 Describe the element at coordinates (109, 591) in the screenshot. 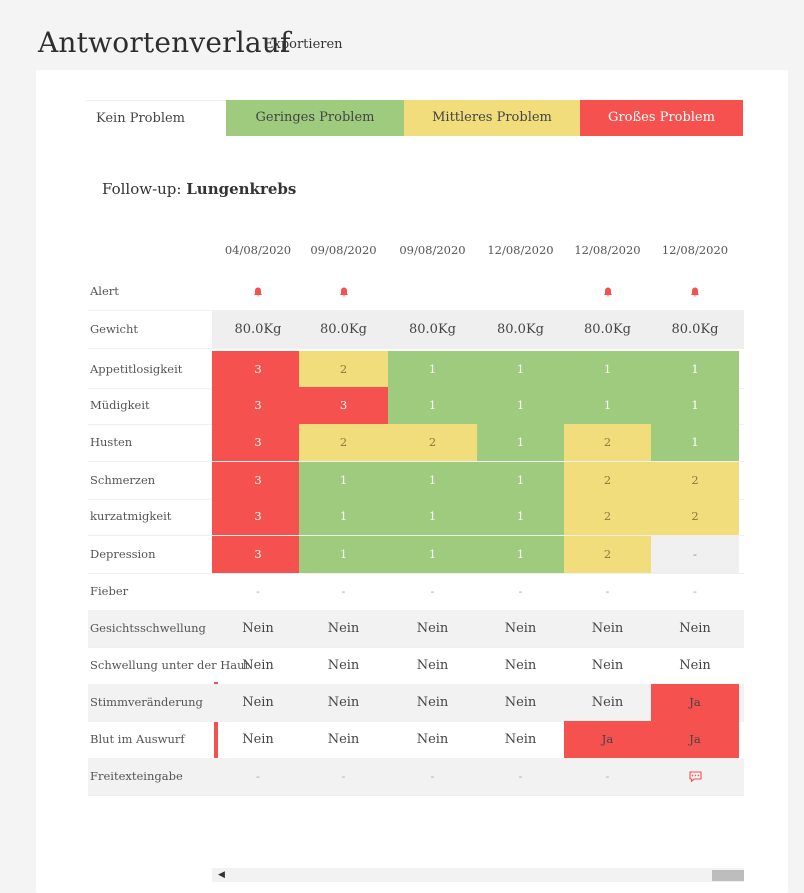

I see `row-label: Fieber` at that location.